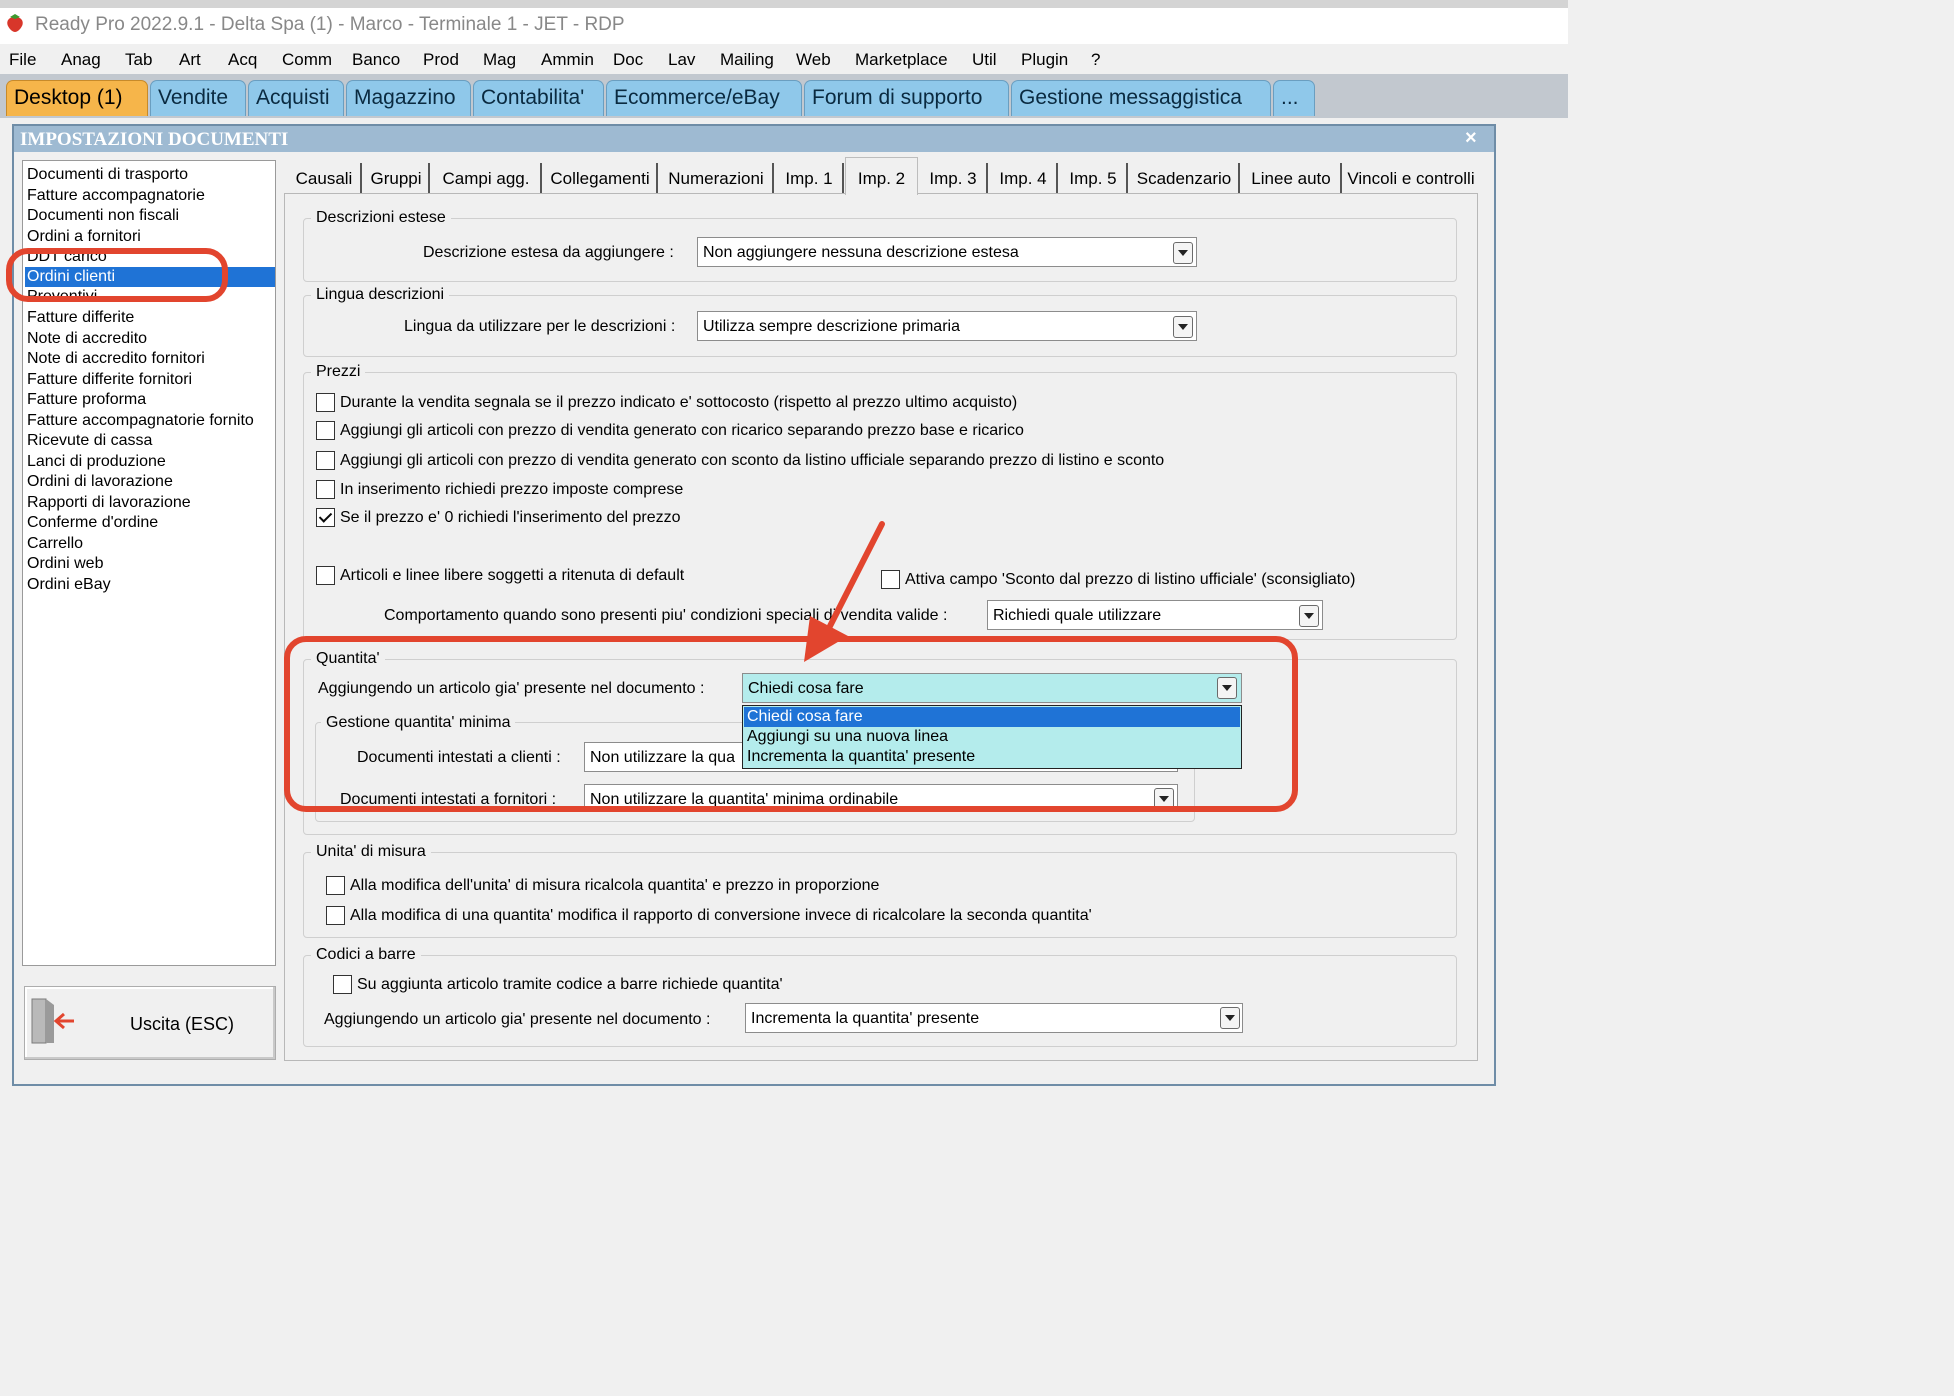 The width and height of the screenshot is (1954, 1396). Describe the element at coordinates (992, 717) in the screenshot. I see `dropdown-option-selected: Chiedi cosa fare` at that location.